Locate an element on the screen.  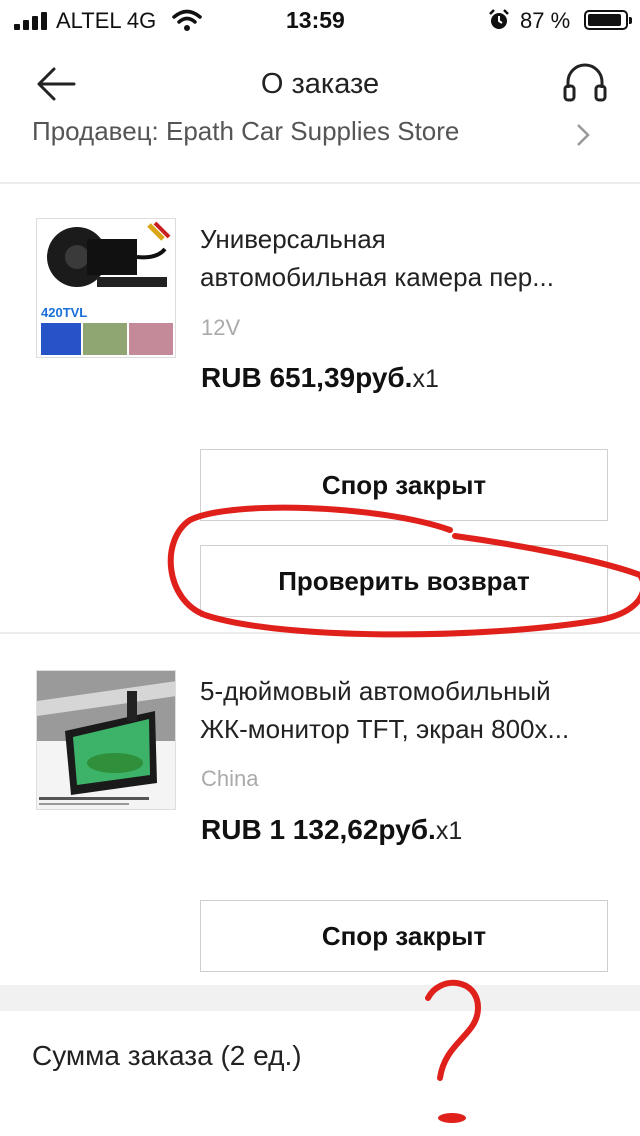
product-variant: China is located at coordinates (230, 778).